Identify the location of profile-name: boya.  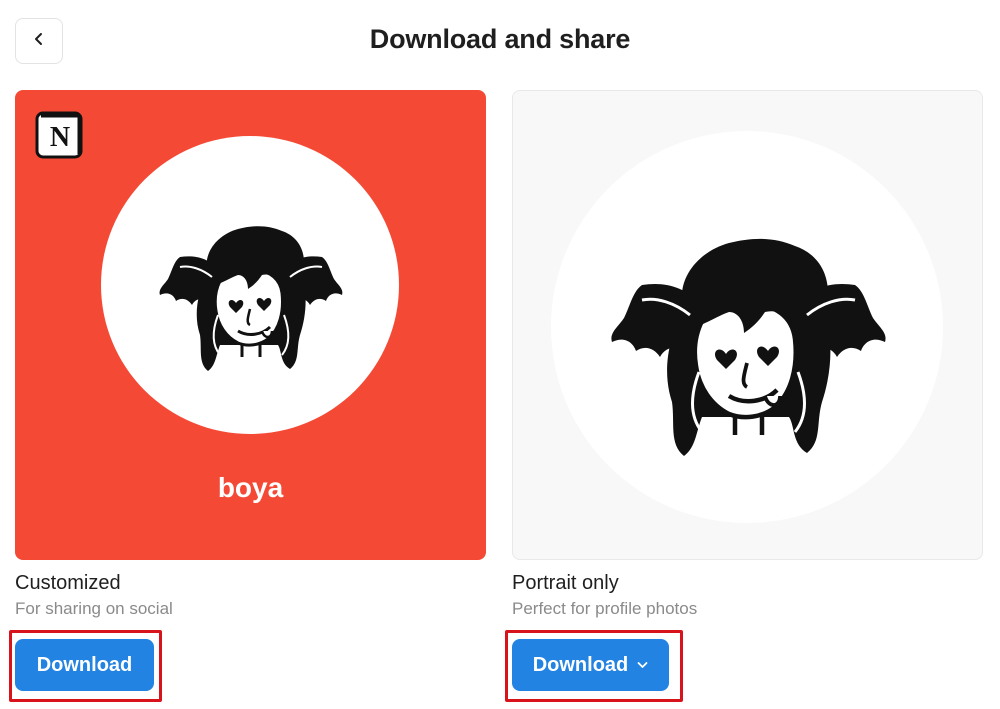
(250, 487).